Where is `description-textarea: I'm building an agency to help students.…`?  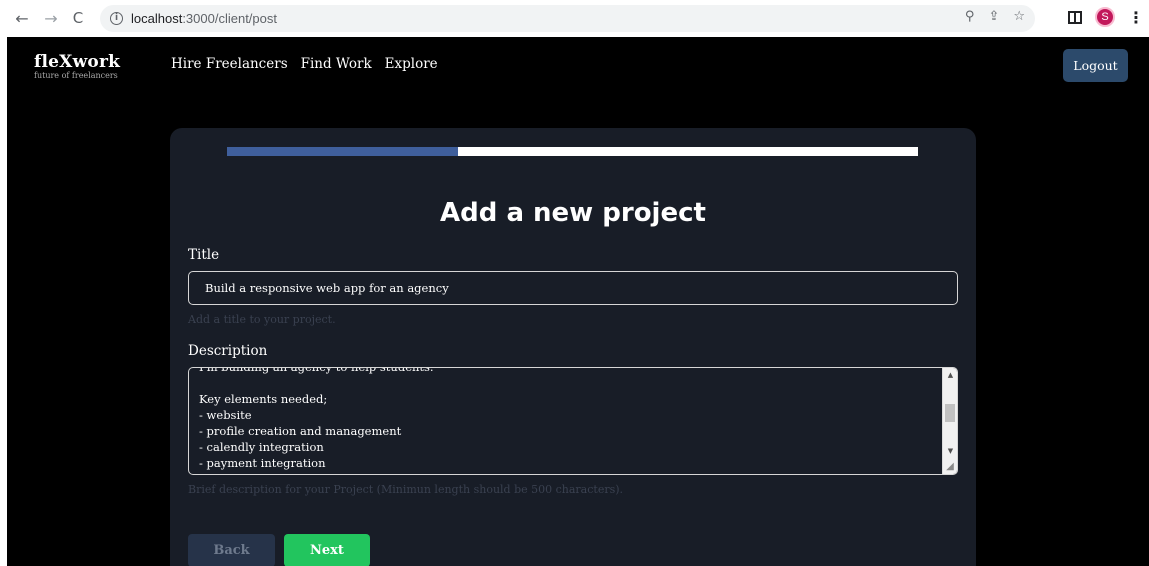
description-textarea: I'm building an agency to help students.… is located at coordinates (573, 421).